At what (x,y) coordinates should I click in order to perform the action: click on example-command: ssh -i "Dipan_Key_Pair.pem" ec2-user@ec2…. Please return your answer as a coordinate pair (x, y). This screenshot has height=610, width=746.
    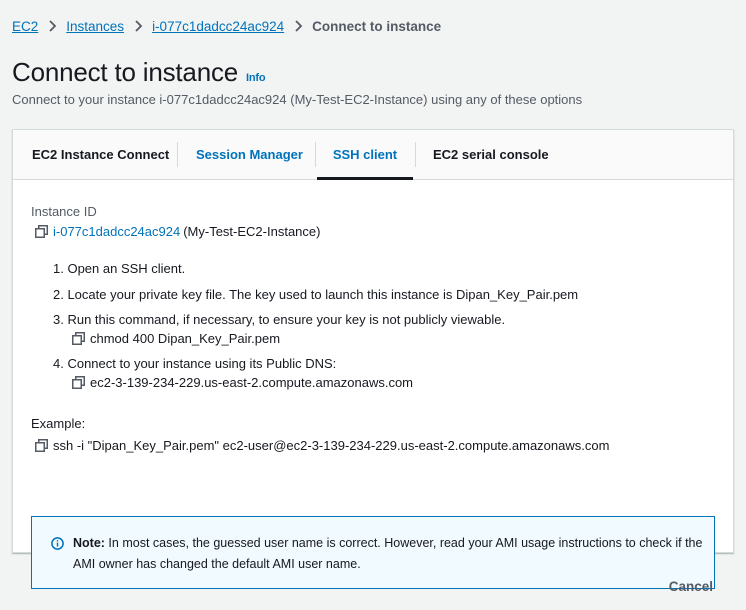
    Looking at the image, I should click on (331, 445).